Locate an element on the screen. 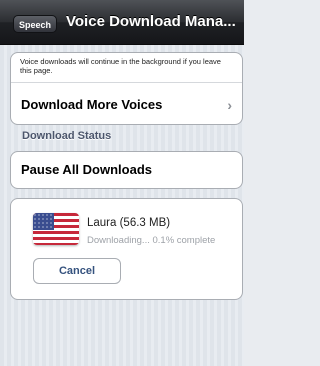  cancel-button: Cancel is located at coordinates (77, 271).